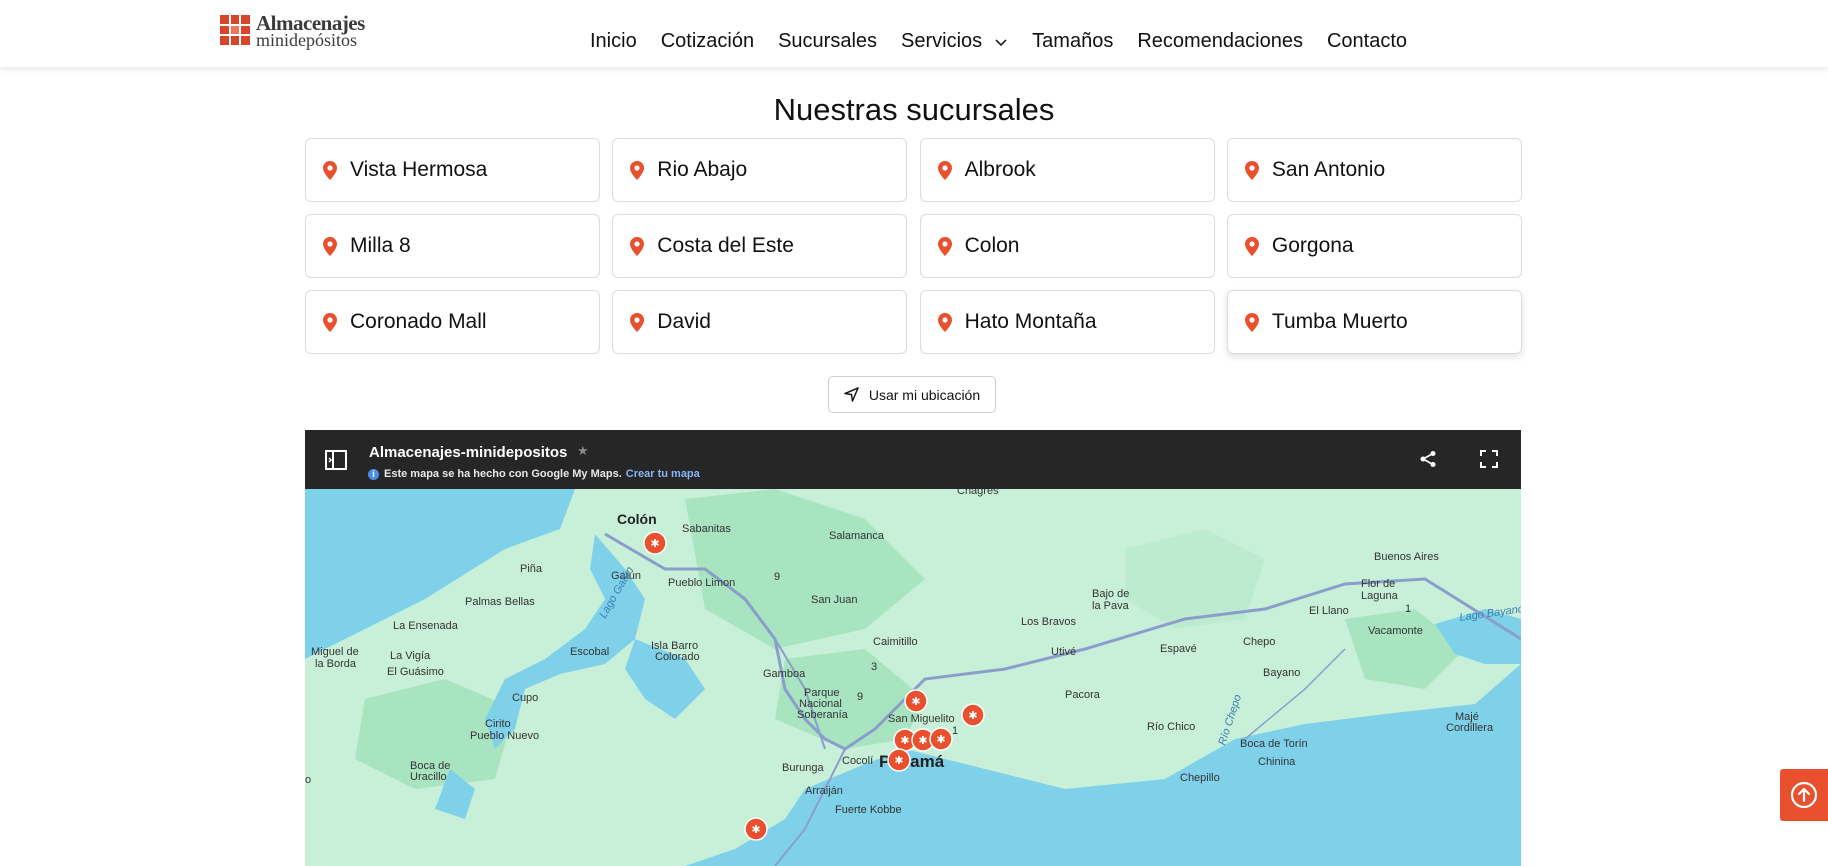  I want to click on map-label: La Ensenada, so click(426, 626).